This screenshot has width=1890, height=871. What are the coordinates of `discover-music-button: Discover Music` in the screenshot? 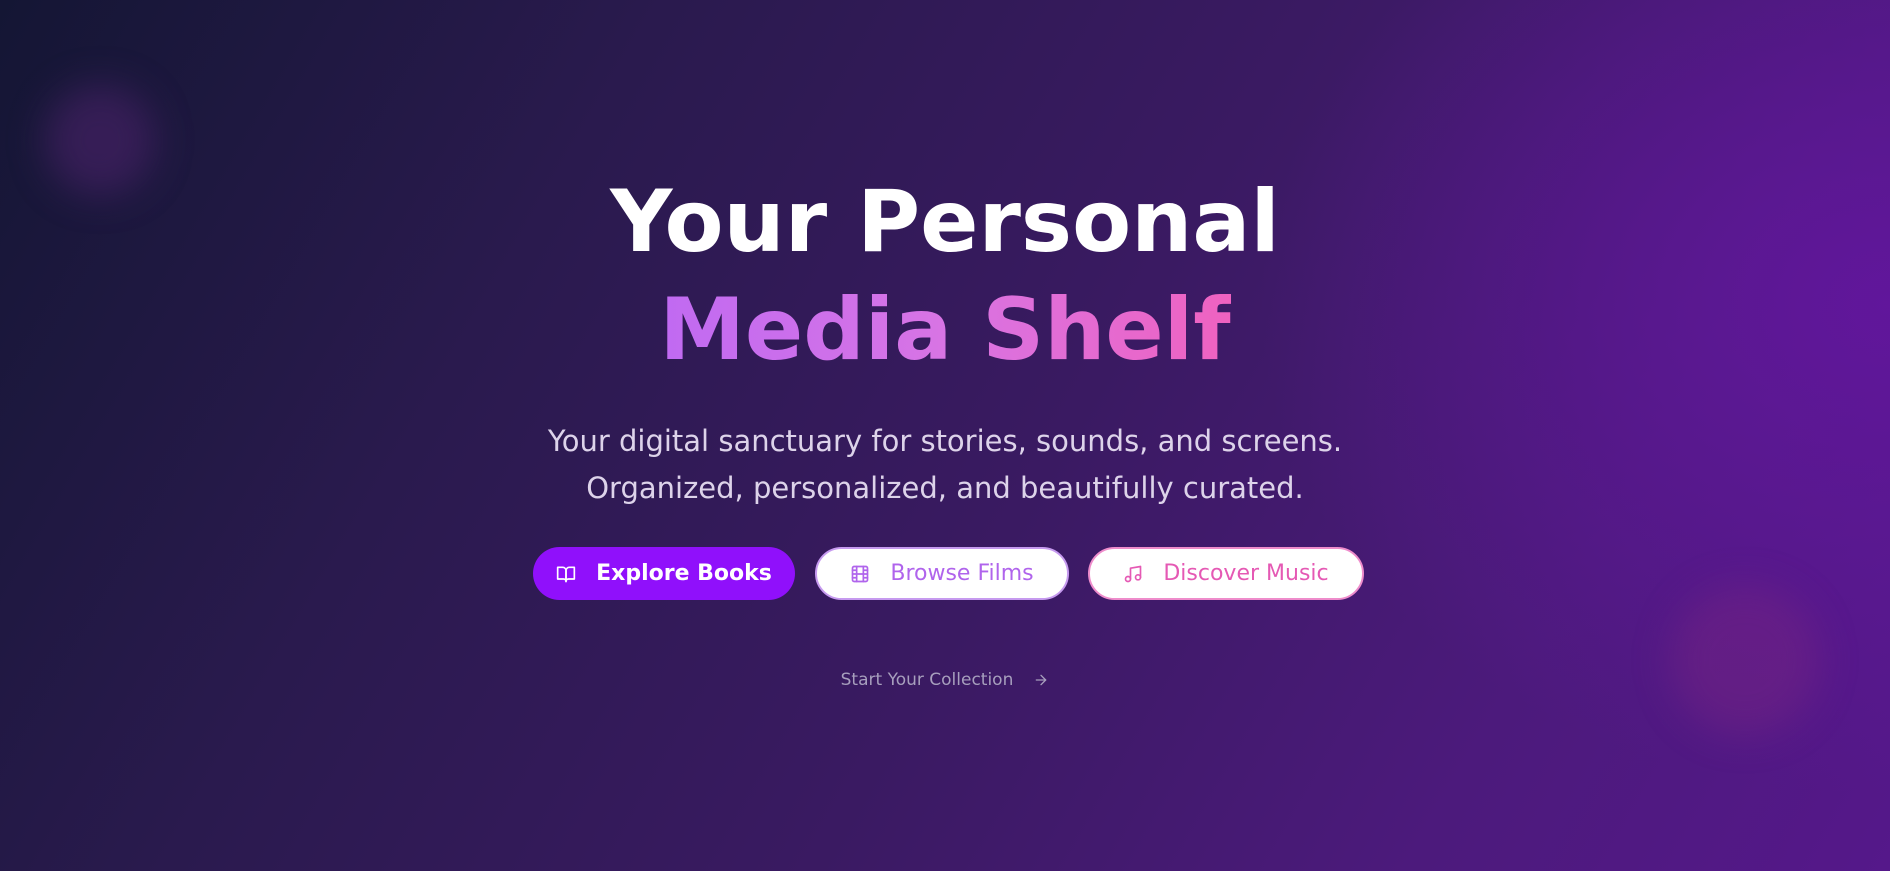 It's located at (1226, 573).